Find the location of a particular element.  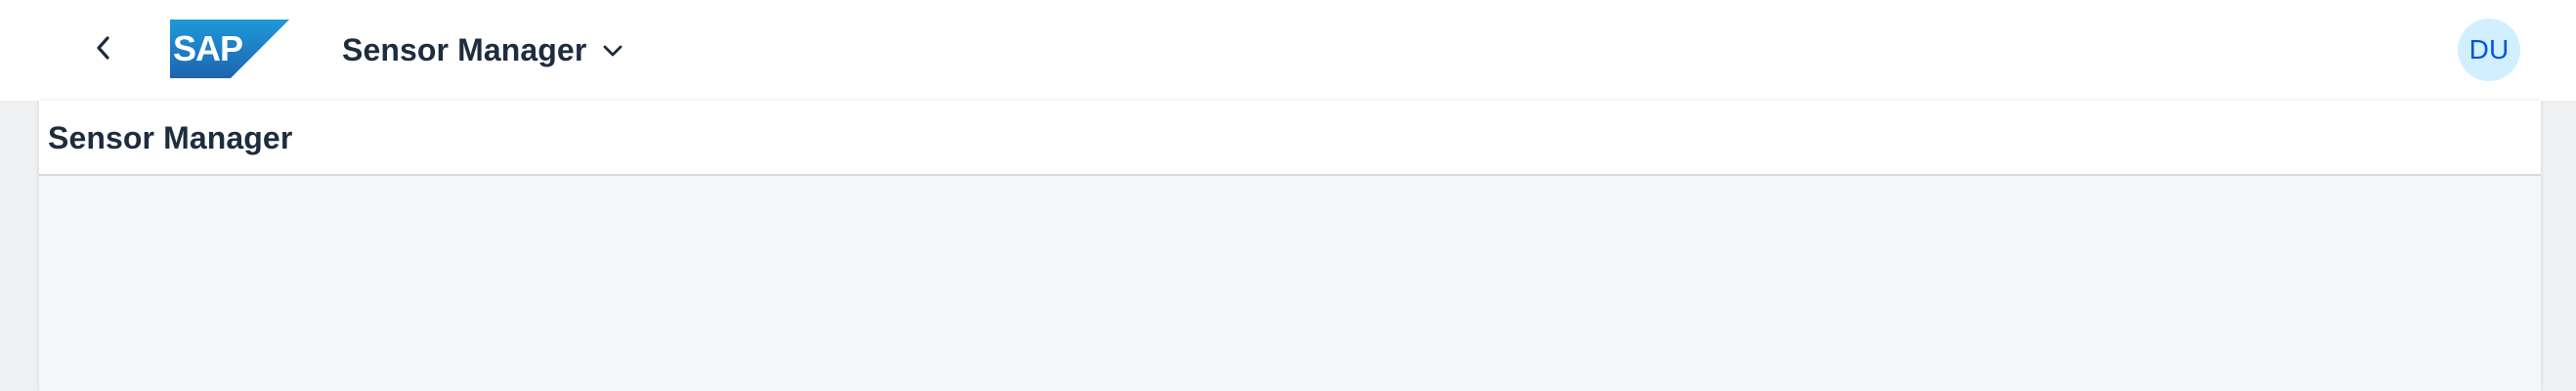

chevron-left-icon is located at coordinates (104, 50).